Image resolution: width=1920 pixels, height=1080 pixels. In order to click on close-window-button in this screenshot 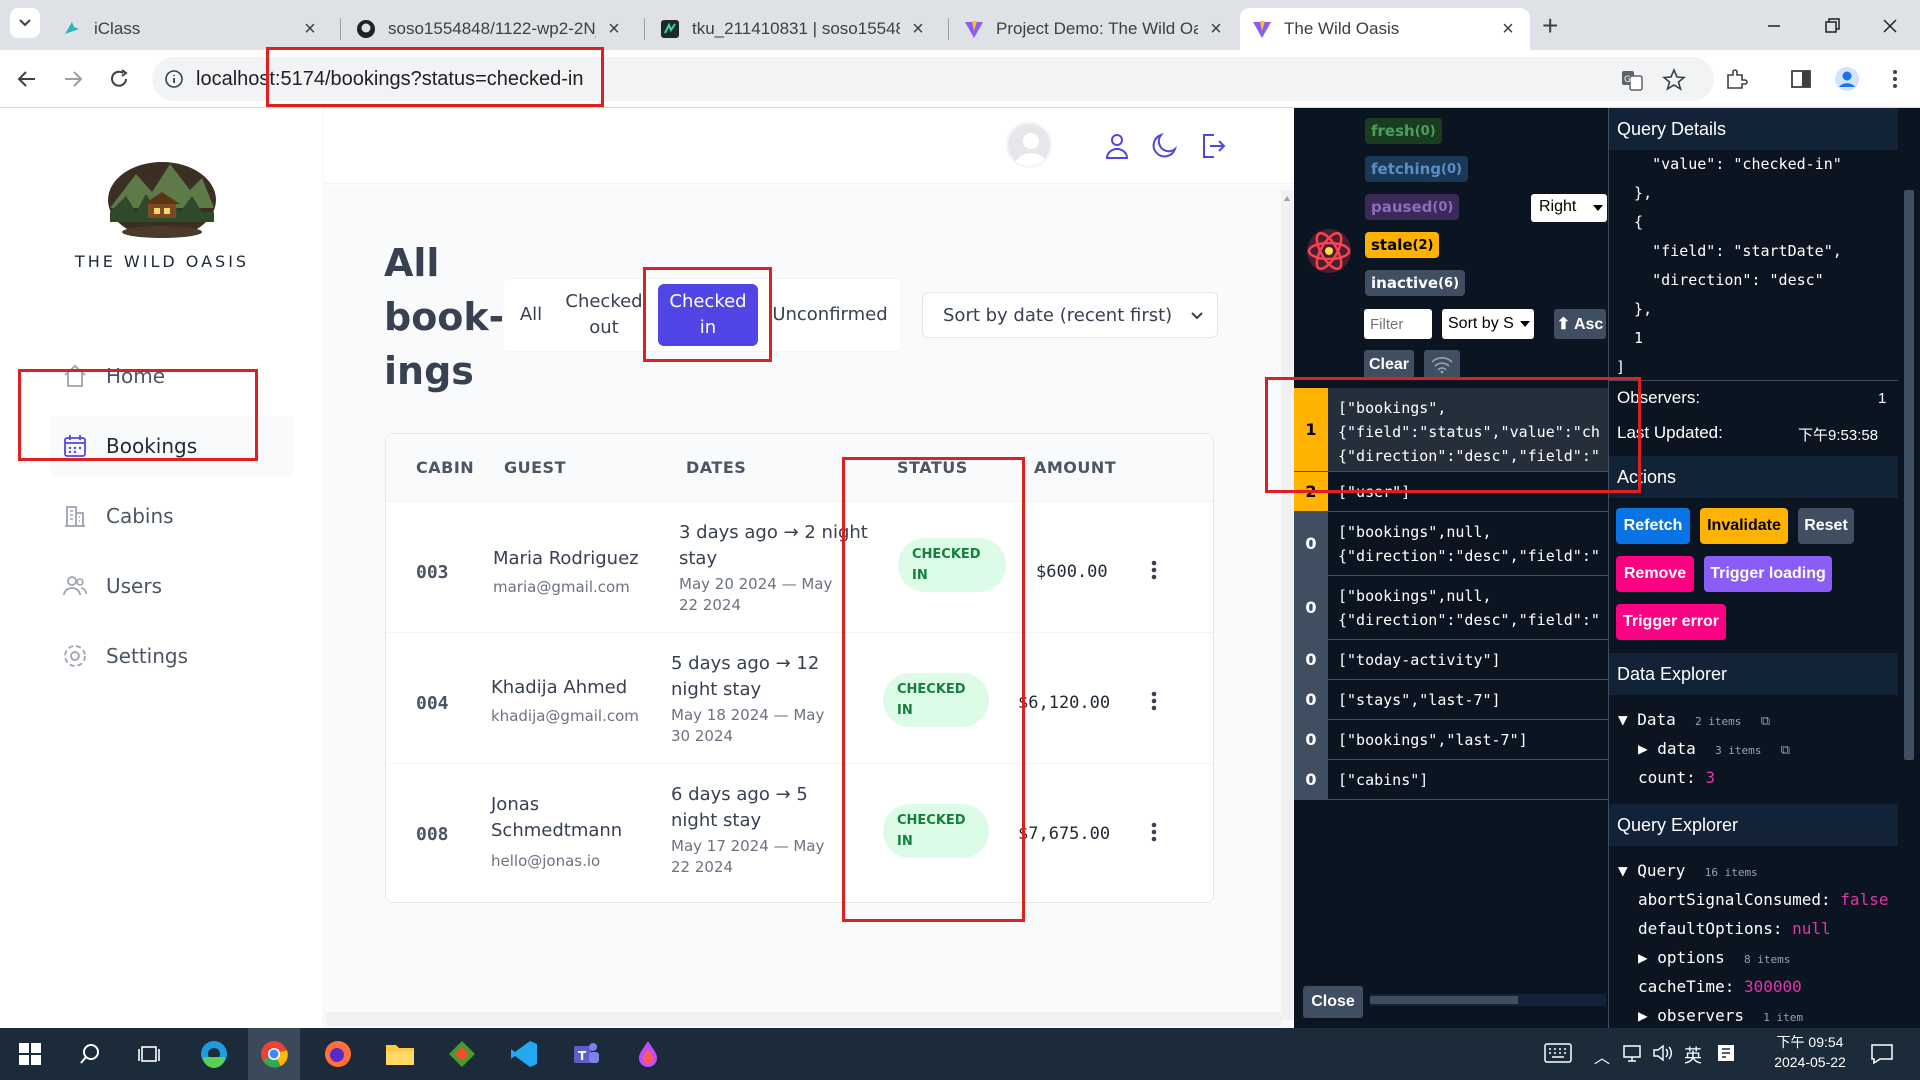, I will do `click(1890, 26)`.